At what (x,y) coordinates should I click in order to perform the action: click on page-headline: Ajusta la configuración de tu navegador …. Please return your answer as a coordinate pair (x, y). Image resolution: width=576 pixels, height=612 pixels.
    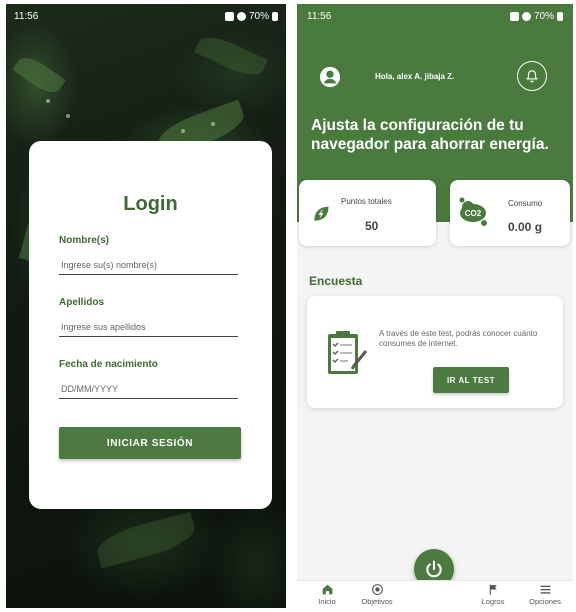
    Looking at the image, I should click on (430, 135).